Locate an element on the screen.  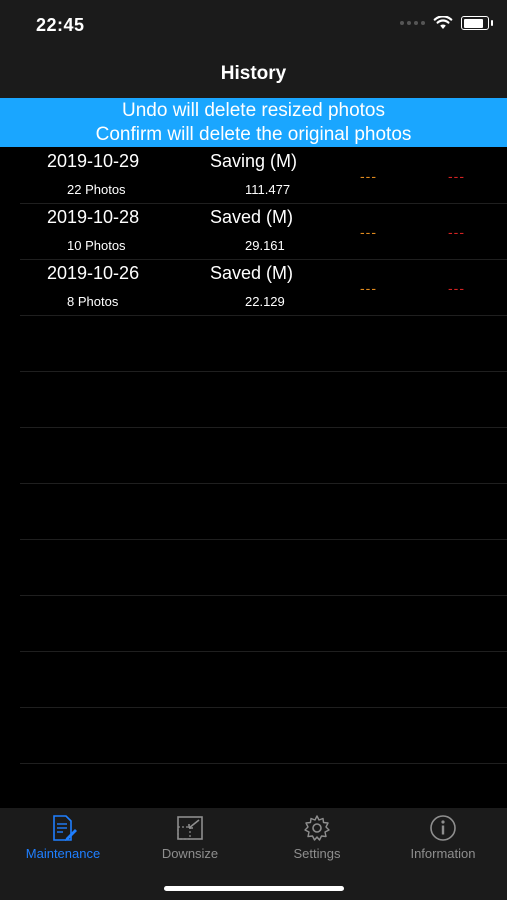
history-date: 2019-10-26 is located at coordinates (93, 273).